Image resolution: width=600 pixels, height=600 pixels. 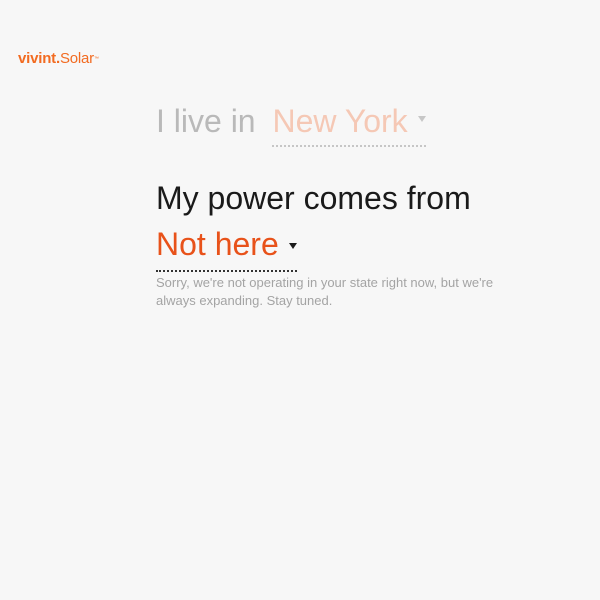 I want to click on selected-power-source: Not here, so click(x=217, y=244).